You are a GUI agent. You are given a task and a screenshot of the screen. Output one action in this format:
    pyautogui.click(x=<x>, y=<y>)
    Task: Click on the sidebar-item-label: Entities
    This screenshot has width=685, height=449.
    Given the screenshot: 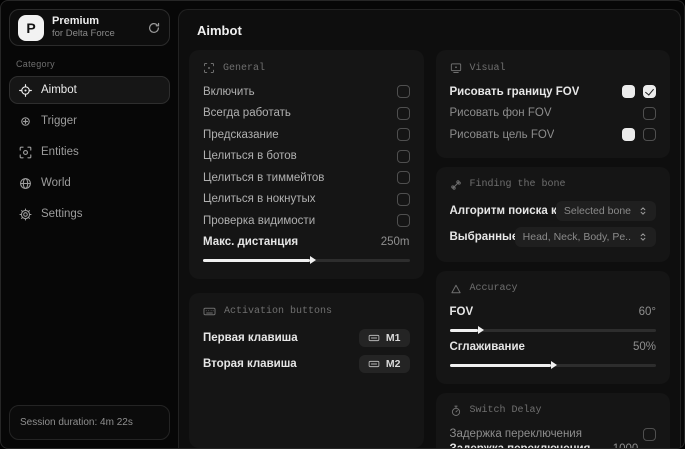 What is the action you would take?
    pyautogui.click(x=60, y=152)
    